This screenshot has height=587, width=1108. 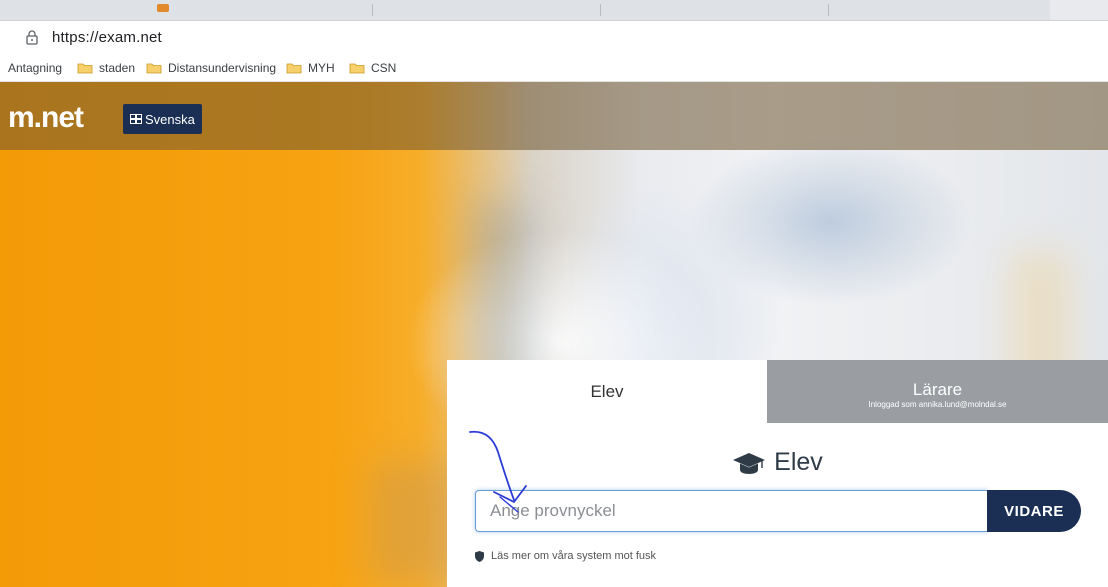 What do you see at coordinates (107, 37) in the screenshot?
I see `url-text: https://exam.net` at bounding box center [107, 37].